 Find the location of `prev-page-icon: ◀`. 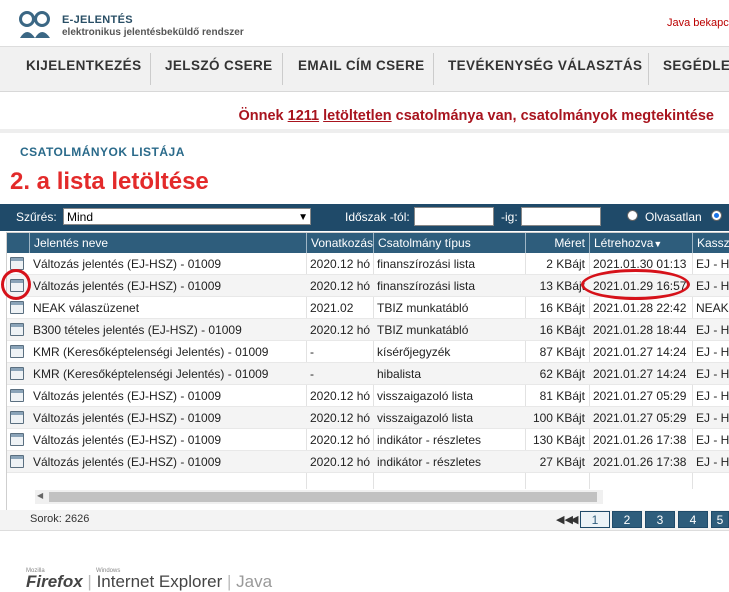

prev-page-icon: ◀ is located at coordinates (574, 519).